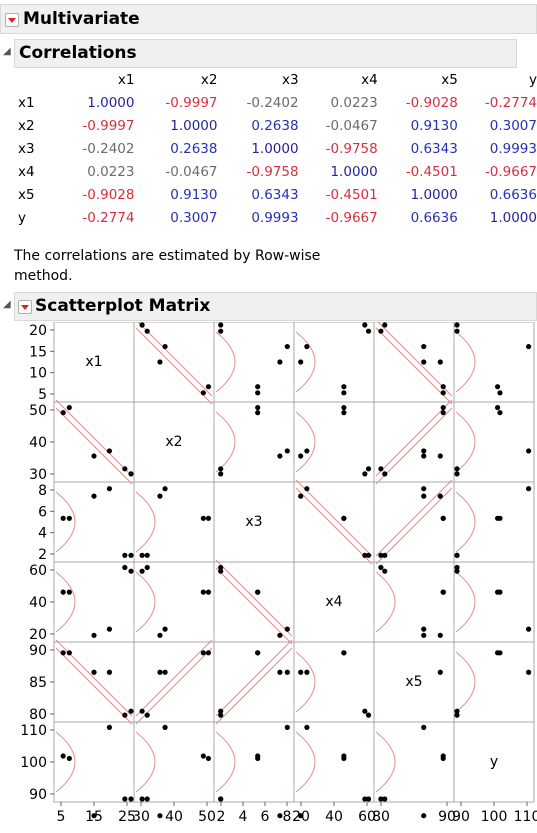 The width and height of the screenshot is (537, 833). Describe the element at coordinates (381, 817) in the screenshot. I see `x-tick-label: 80` at that location.